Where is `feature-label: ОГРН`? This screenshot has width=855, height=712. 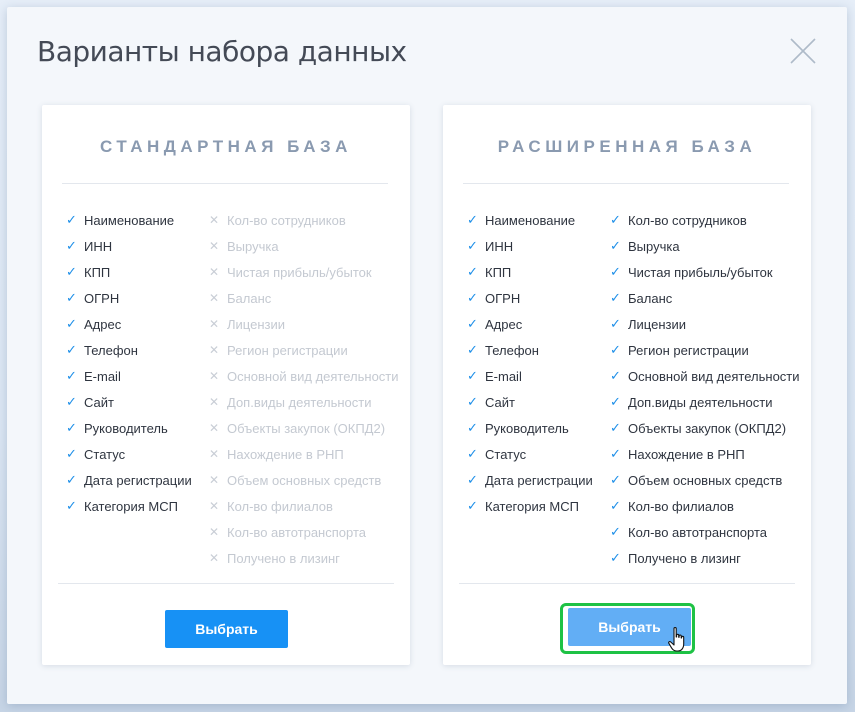
feature-label: ОГРН is located at coordinates (102, 298).